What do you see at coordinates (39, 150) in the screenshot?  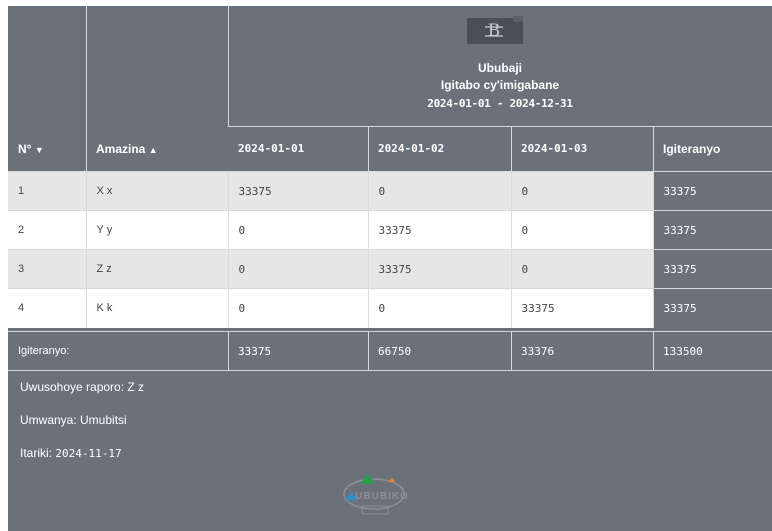 I see `sort-desc-icon: ▼` at bounding box center [39, 150].